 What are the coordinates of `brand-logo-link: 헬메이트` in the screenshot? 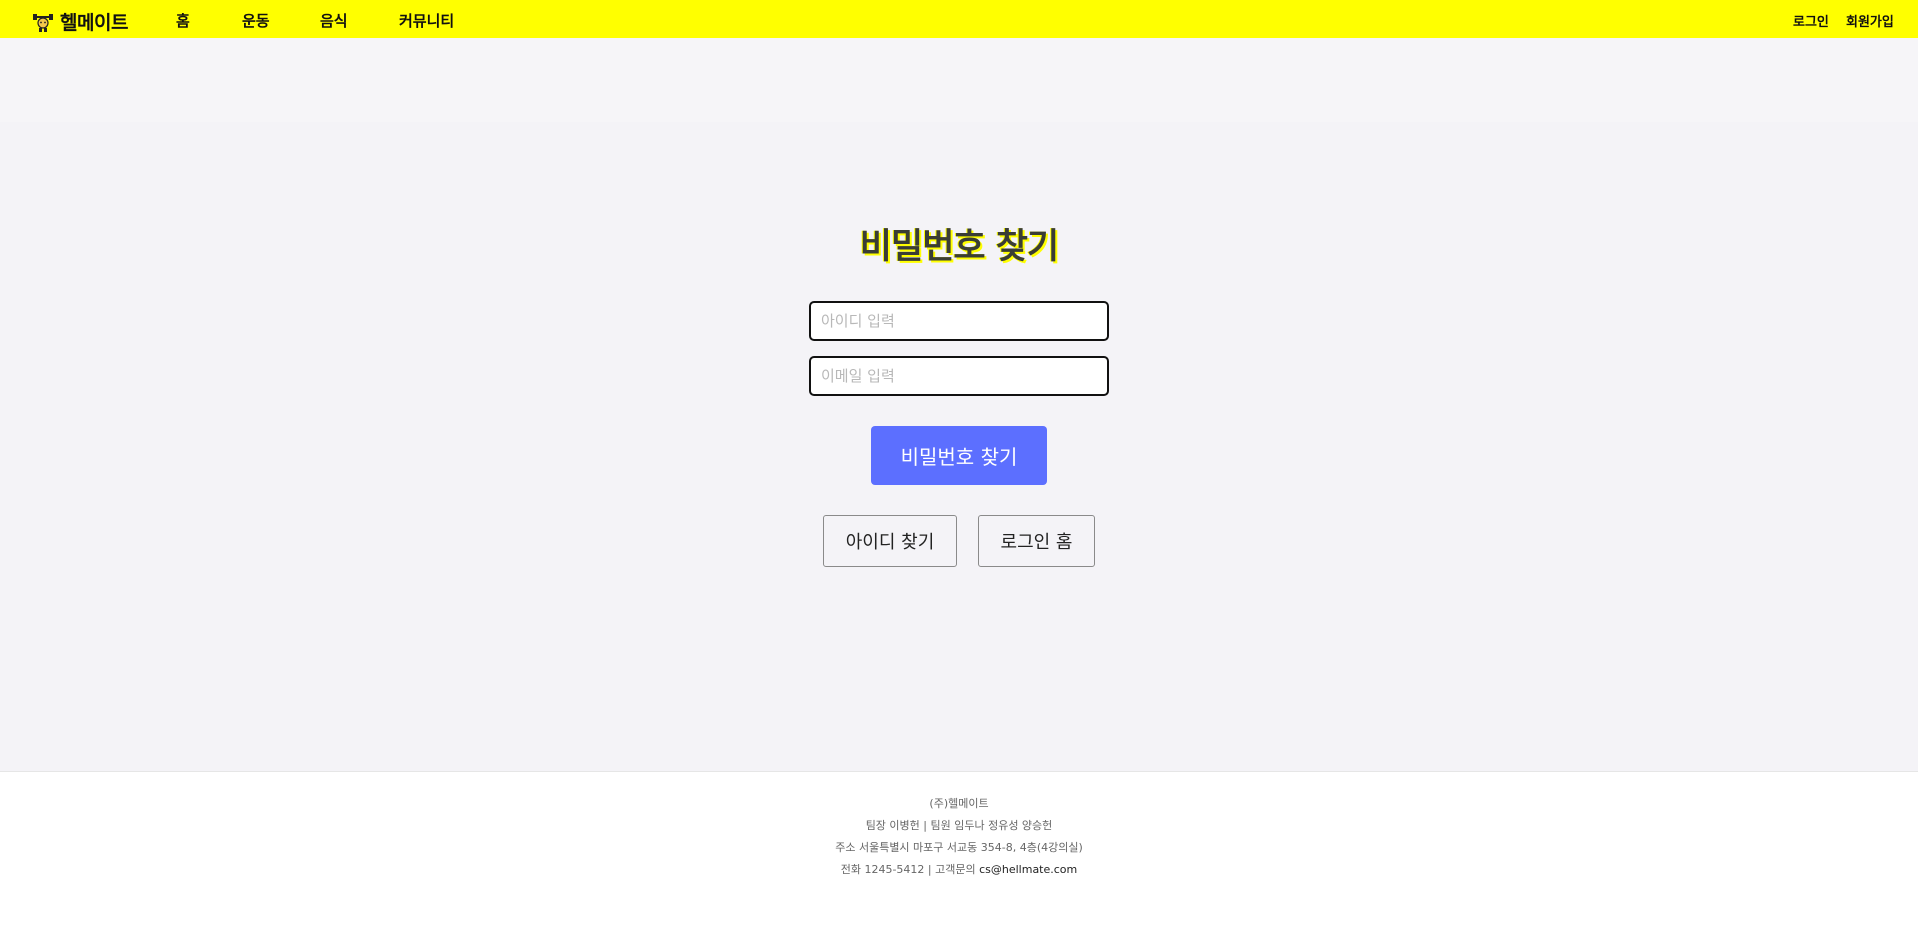 It's located at (80, 21).